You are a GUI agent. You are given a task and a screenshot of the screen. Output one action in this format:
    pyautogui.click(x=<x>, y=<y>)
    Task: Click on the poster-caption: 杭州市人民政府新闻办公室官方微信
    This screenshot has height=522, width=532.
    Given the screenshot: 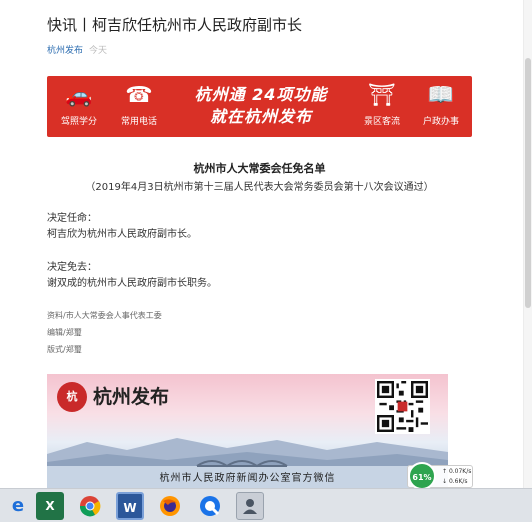 What is the action you would take?
    pyautogui.click(x=247, y=478)
    